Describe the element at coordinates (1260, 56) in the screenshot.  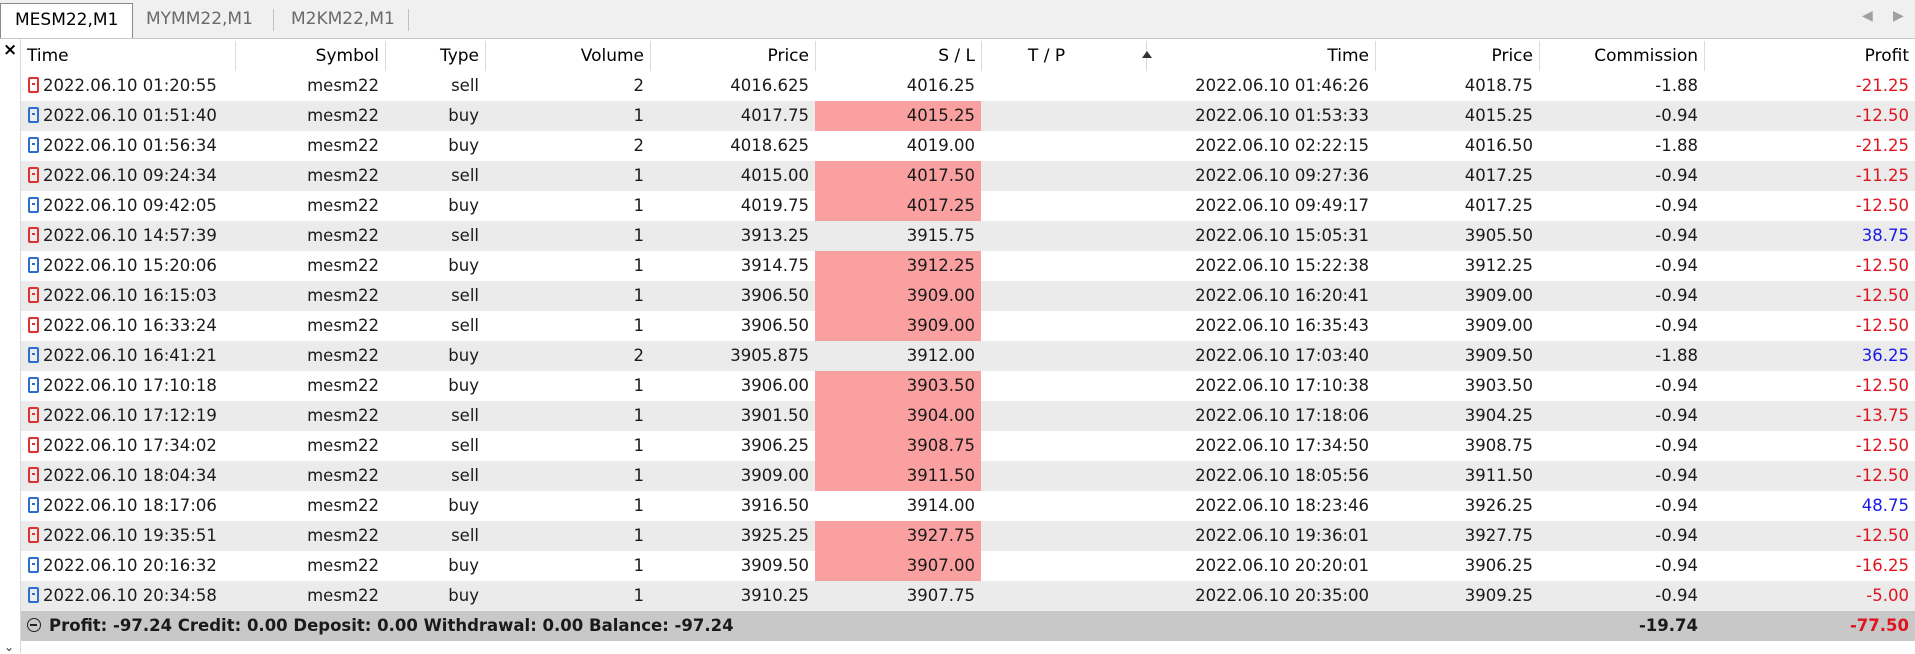
I see `header-col-close-time: Time` at that location.